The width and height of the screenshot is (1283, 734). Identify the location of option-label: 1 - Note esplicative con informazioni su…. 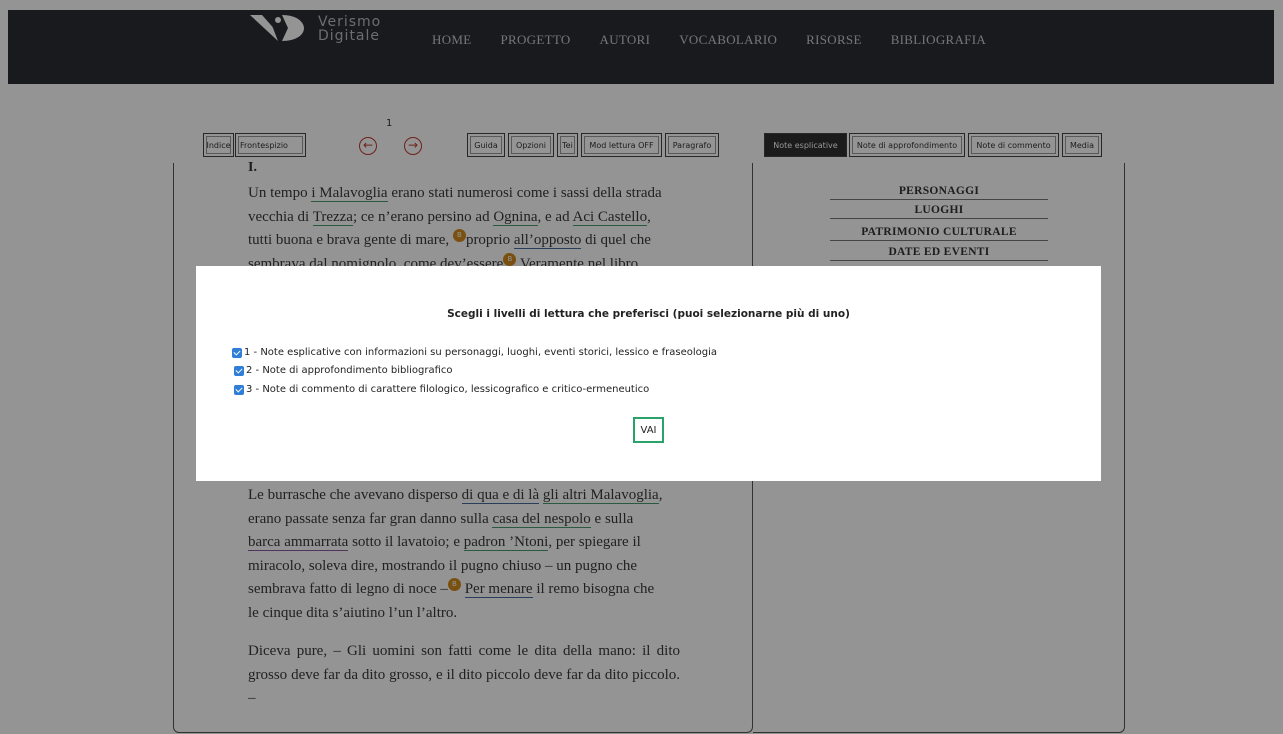
(481, 352).